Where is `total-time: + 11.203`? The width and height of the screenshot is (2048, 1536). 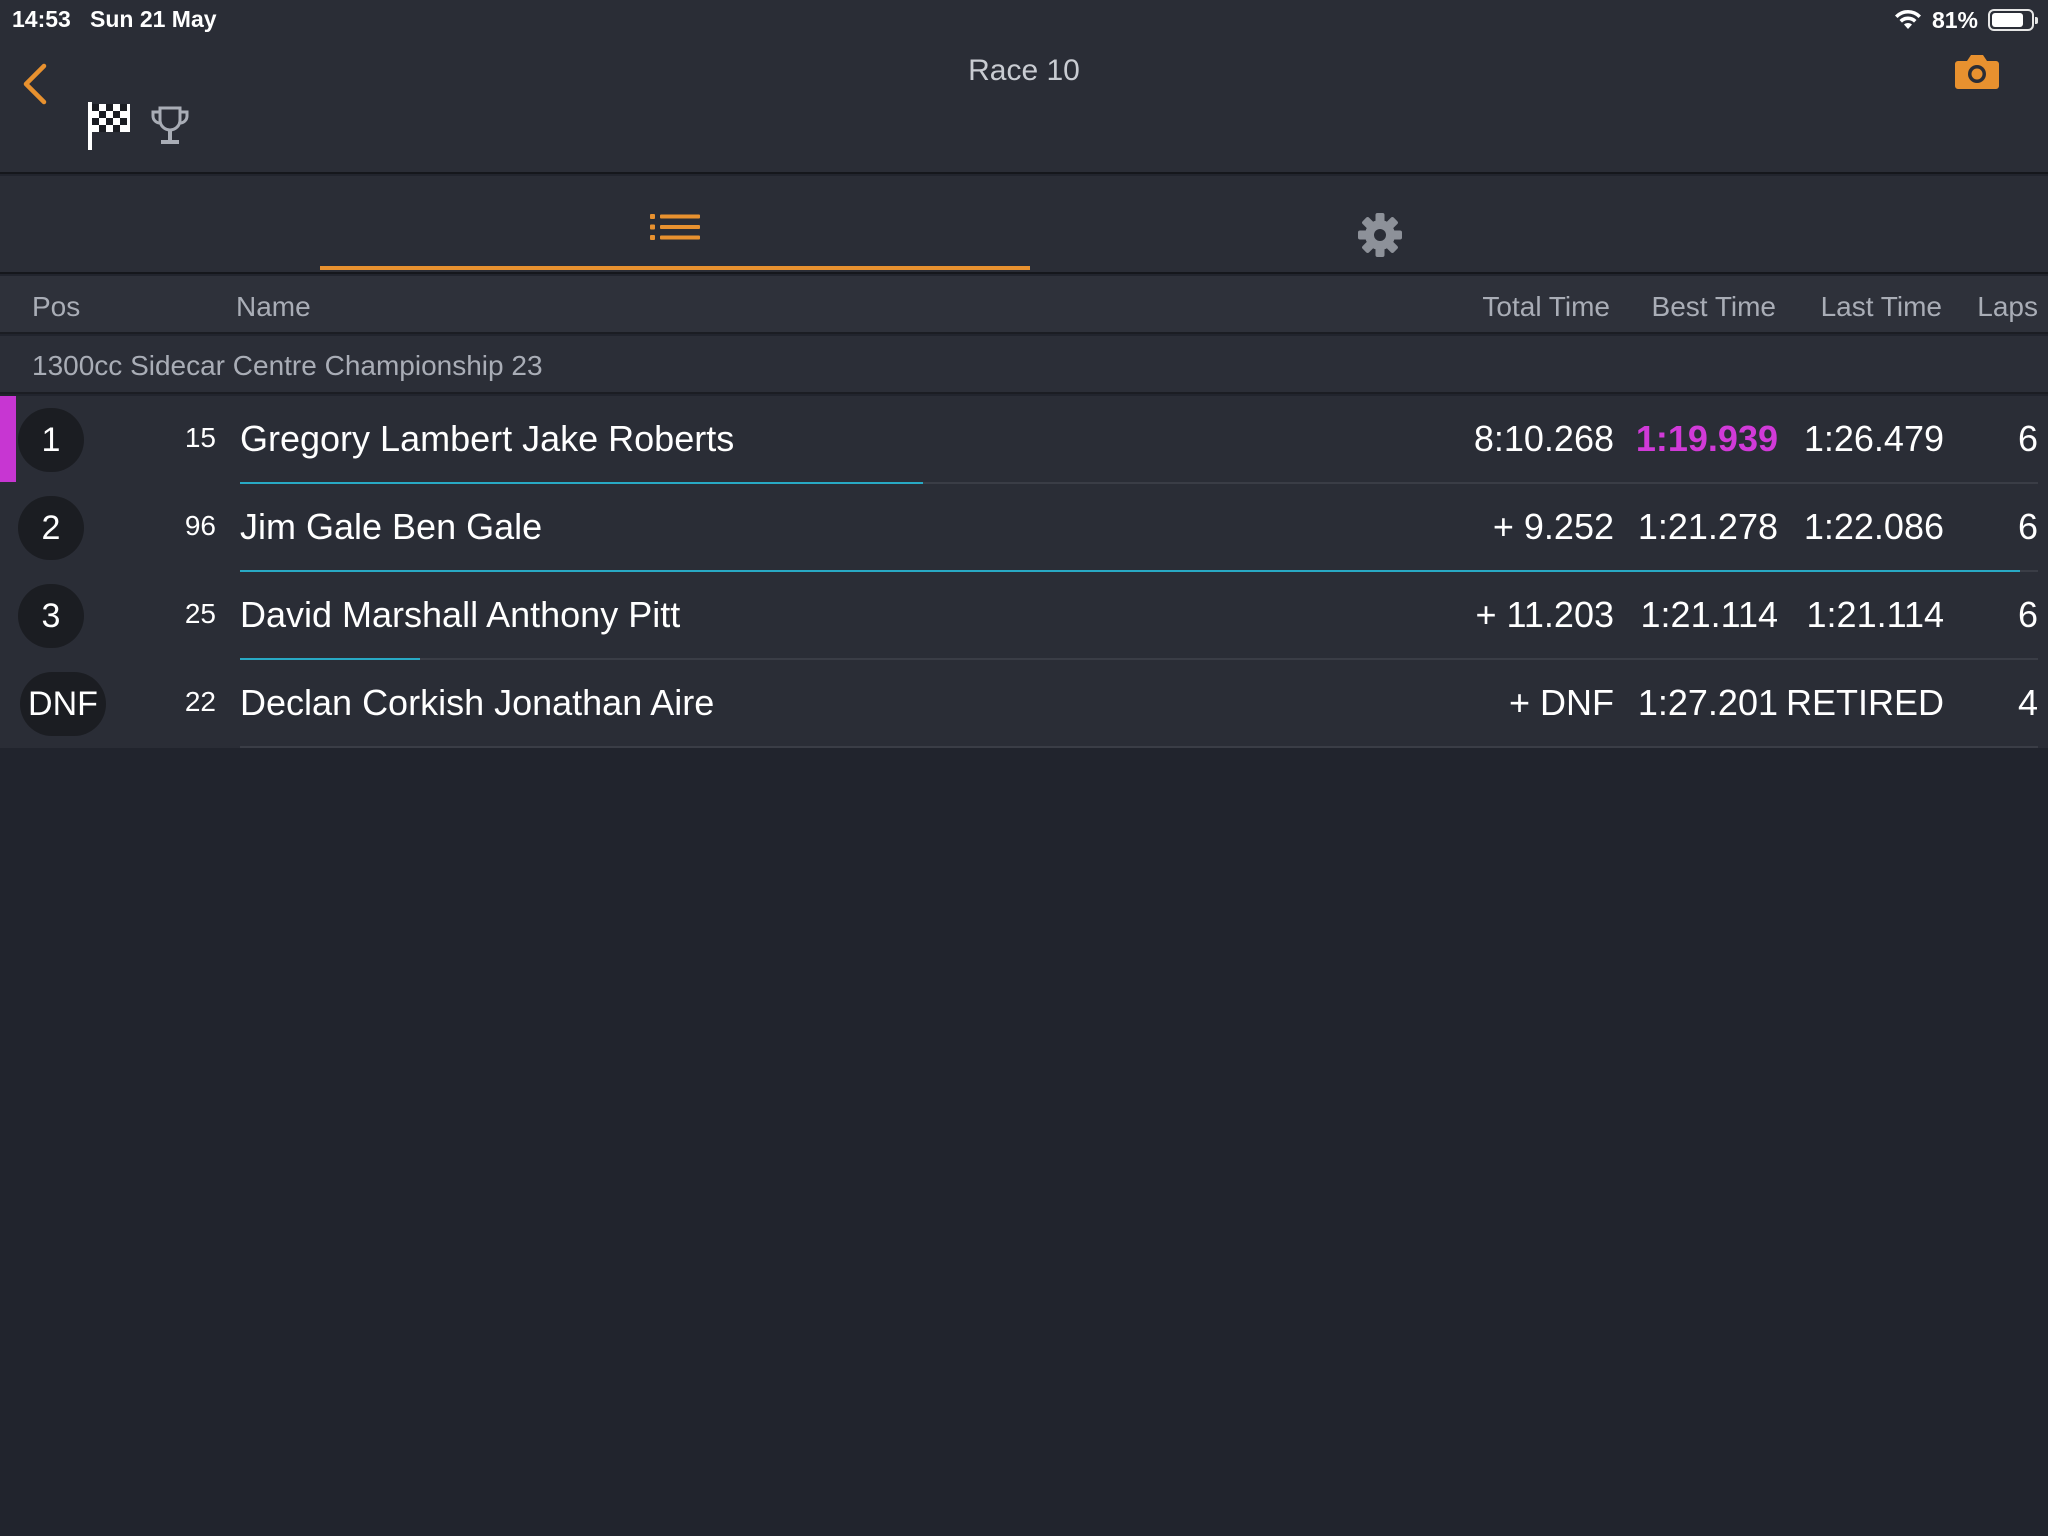 total-time: + 11.203 is located at coordinates (1544, 614).